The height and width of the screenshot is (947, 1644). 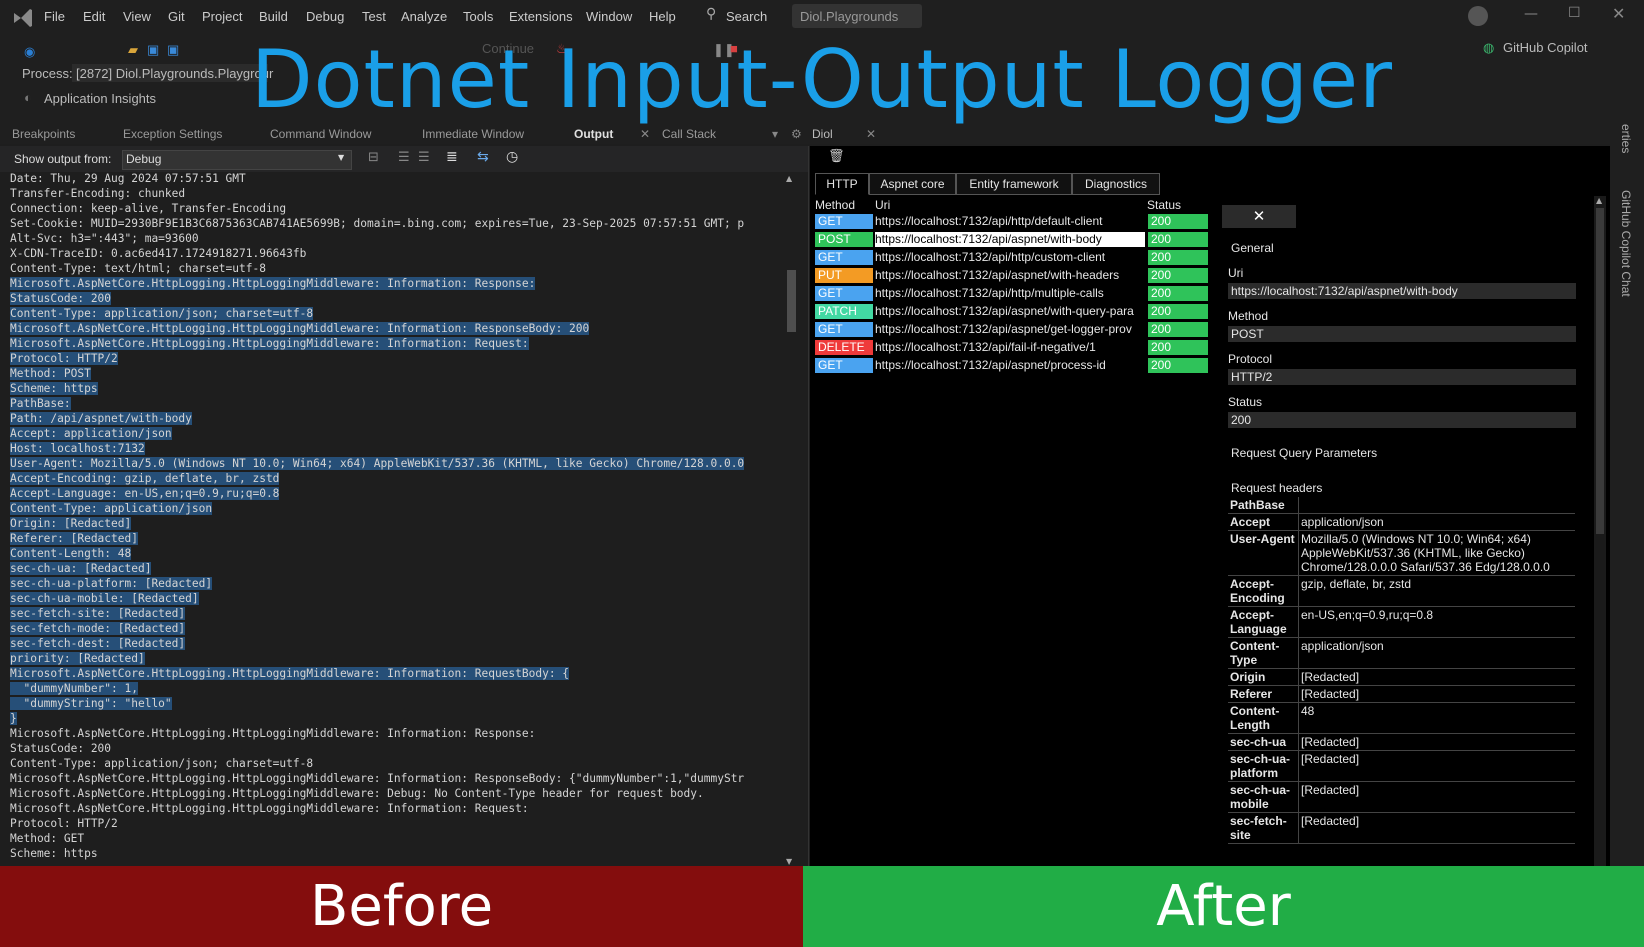 What do you see at coordinates (541, 16) in the screenshot?
I see `menu-extensions: Extensions` at bounding box center [541, 16].